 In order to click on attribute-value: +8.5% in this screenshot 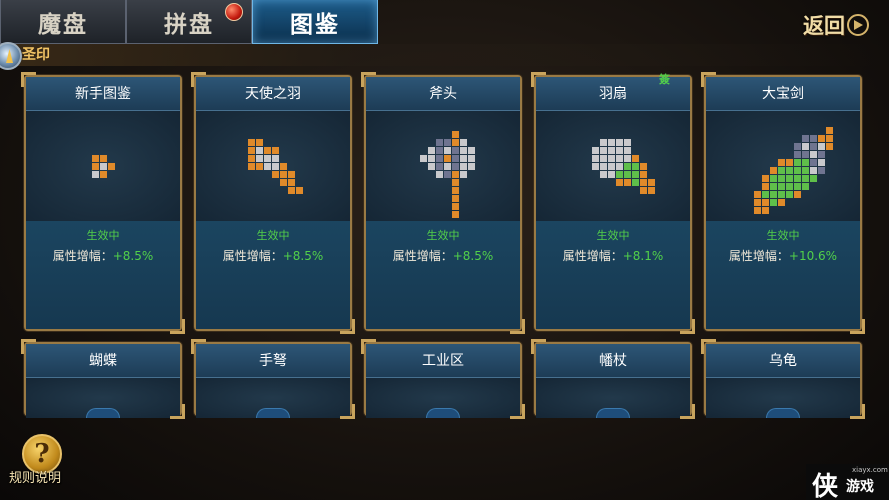, I will do `click(133, 256)`.